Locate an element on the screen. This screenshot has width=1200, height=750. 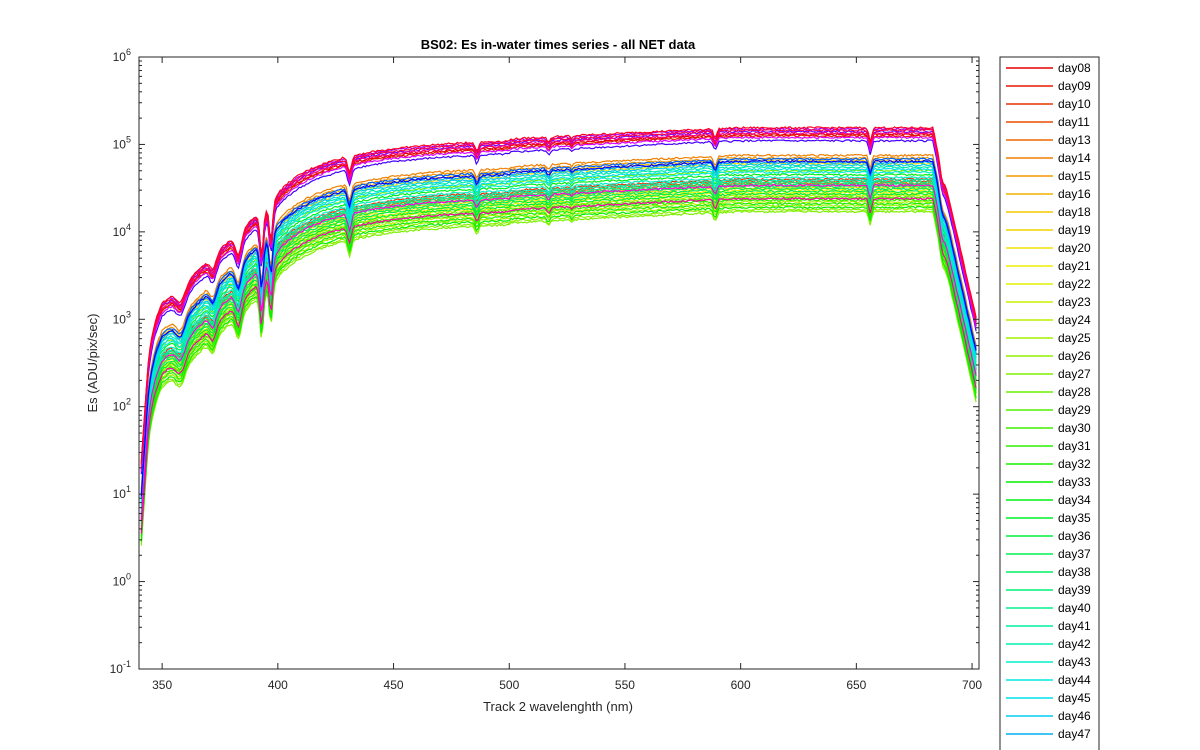
legend-entry-label: day29 is located at coordinates (1074, 410).